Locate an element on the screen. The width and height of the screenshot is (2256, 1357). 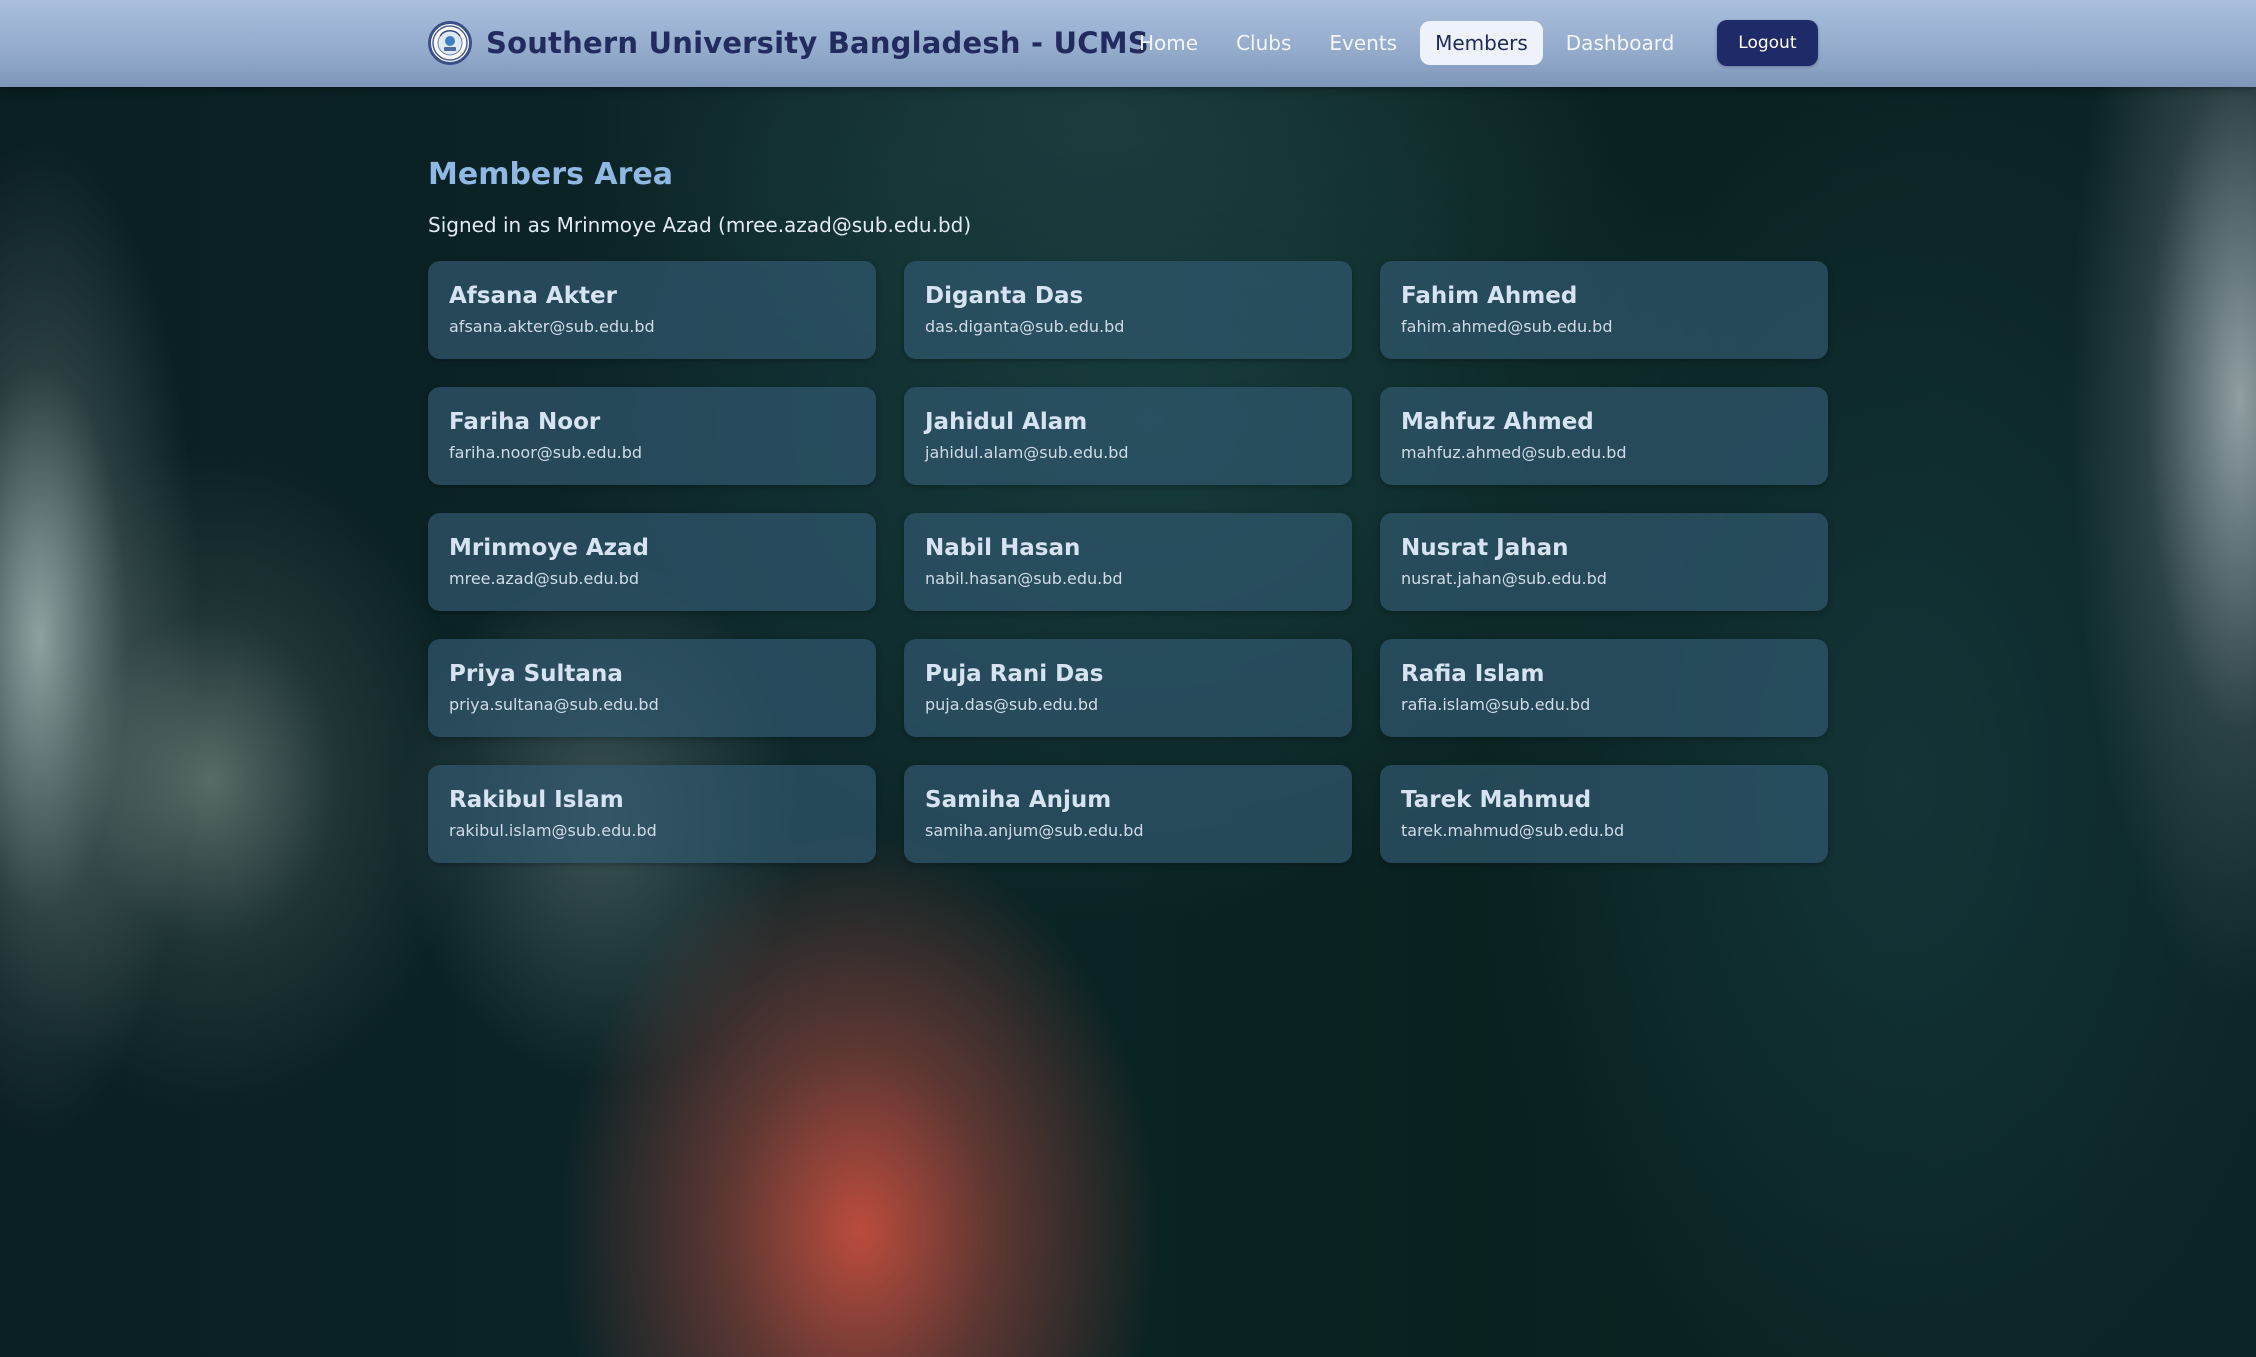
member-name: Samiha Anjum is located at coordinates (1018, 800).